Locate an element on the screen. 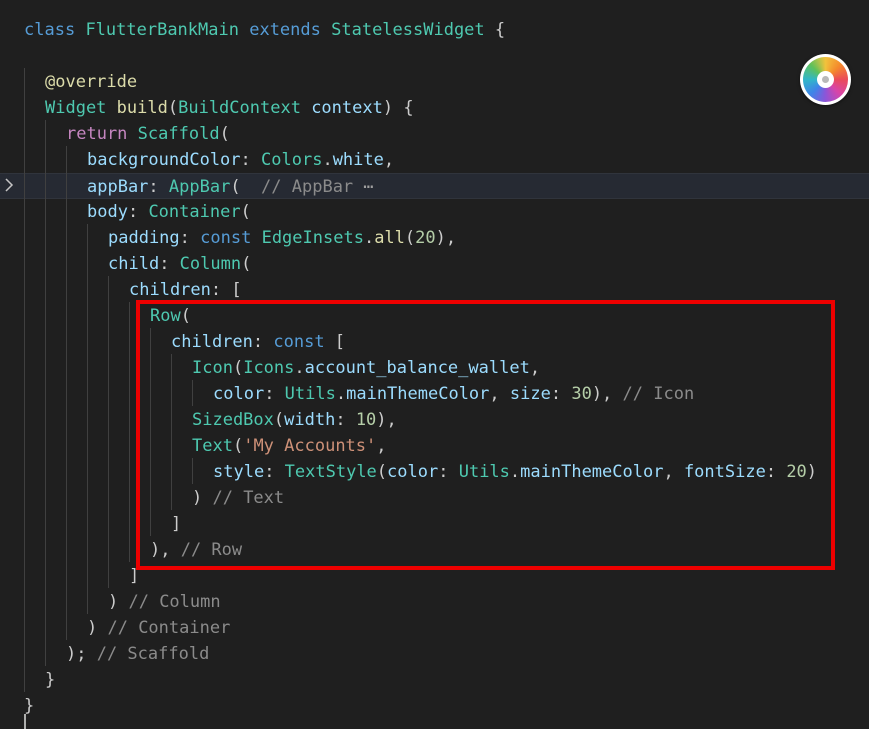 The width and height of the screenshot is (869, 729). code-token: , is located at coordinates (389, 160).